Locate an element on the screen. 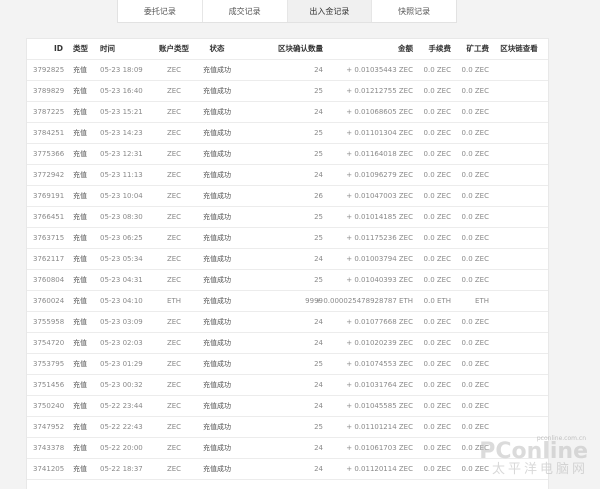 The height and width of the screenshot is (489, 600). row-fee: 0.0 ETH is located at coordinates (437, 301).